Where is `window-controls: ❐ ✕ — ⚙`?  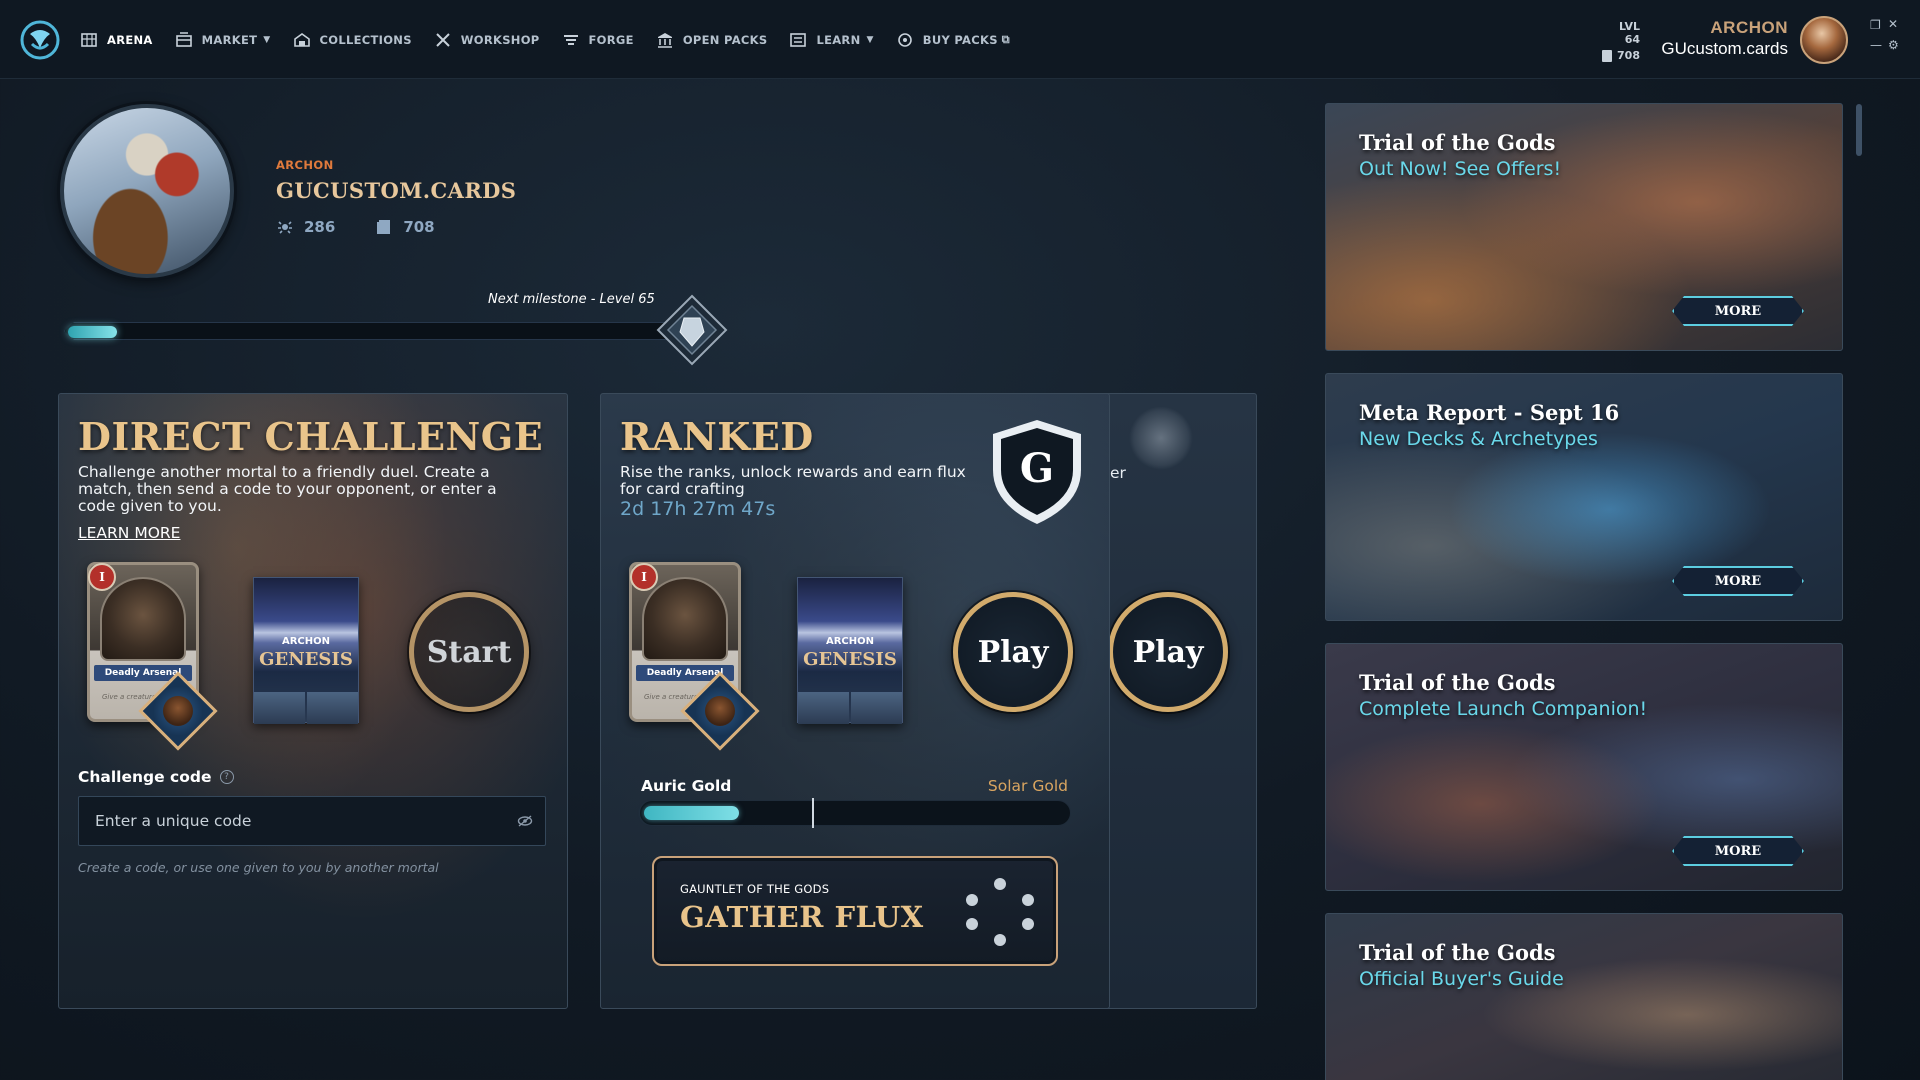 window-controls: ❐ ✕ — ⚙ is located at coordinates (1885, 37).